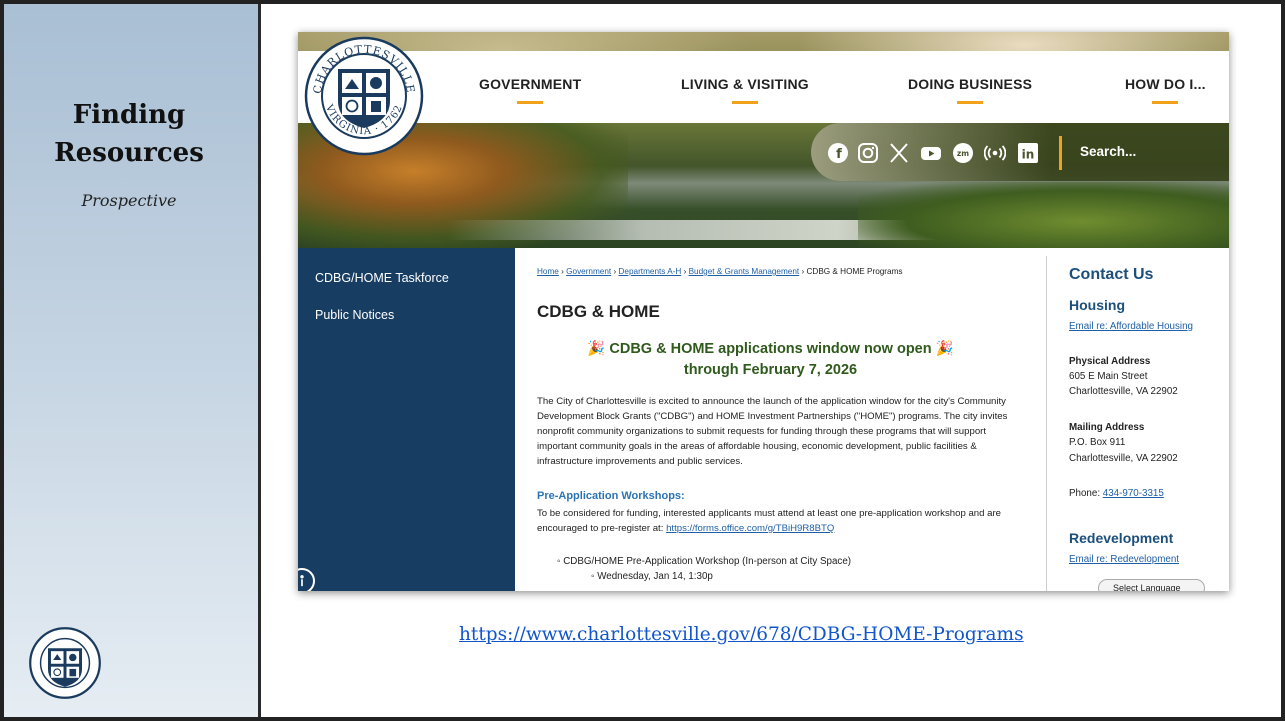 The height and width of the screenshot is (721, 1285). What do you see at coordinates (1111, 274) in the screenshot?
I see `contact-heading: Contact Us` at bounding box center [1111, 274].